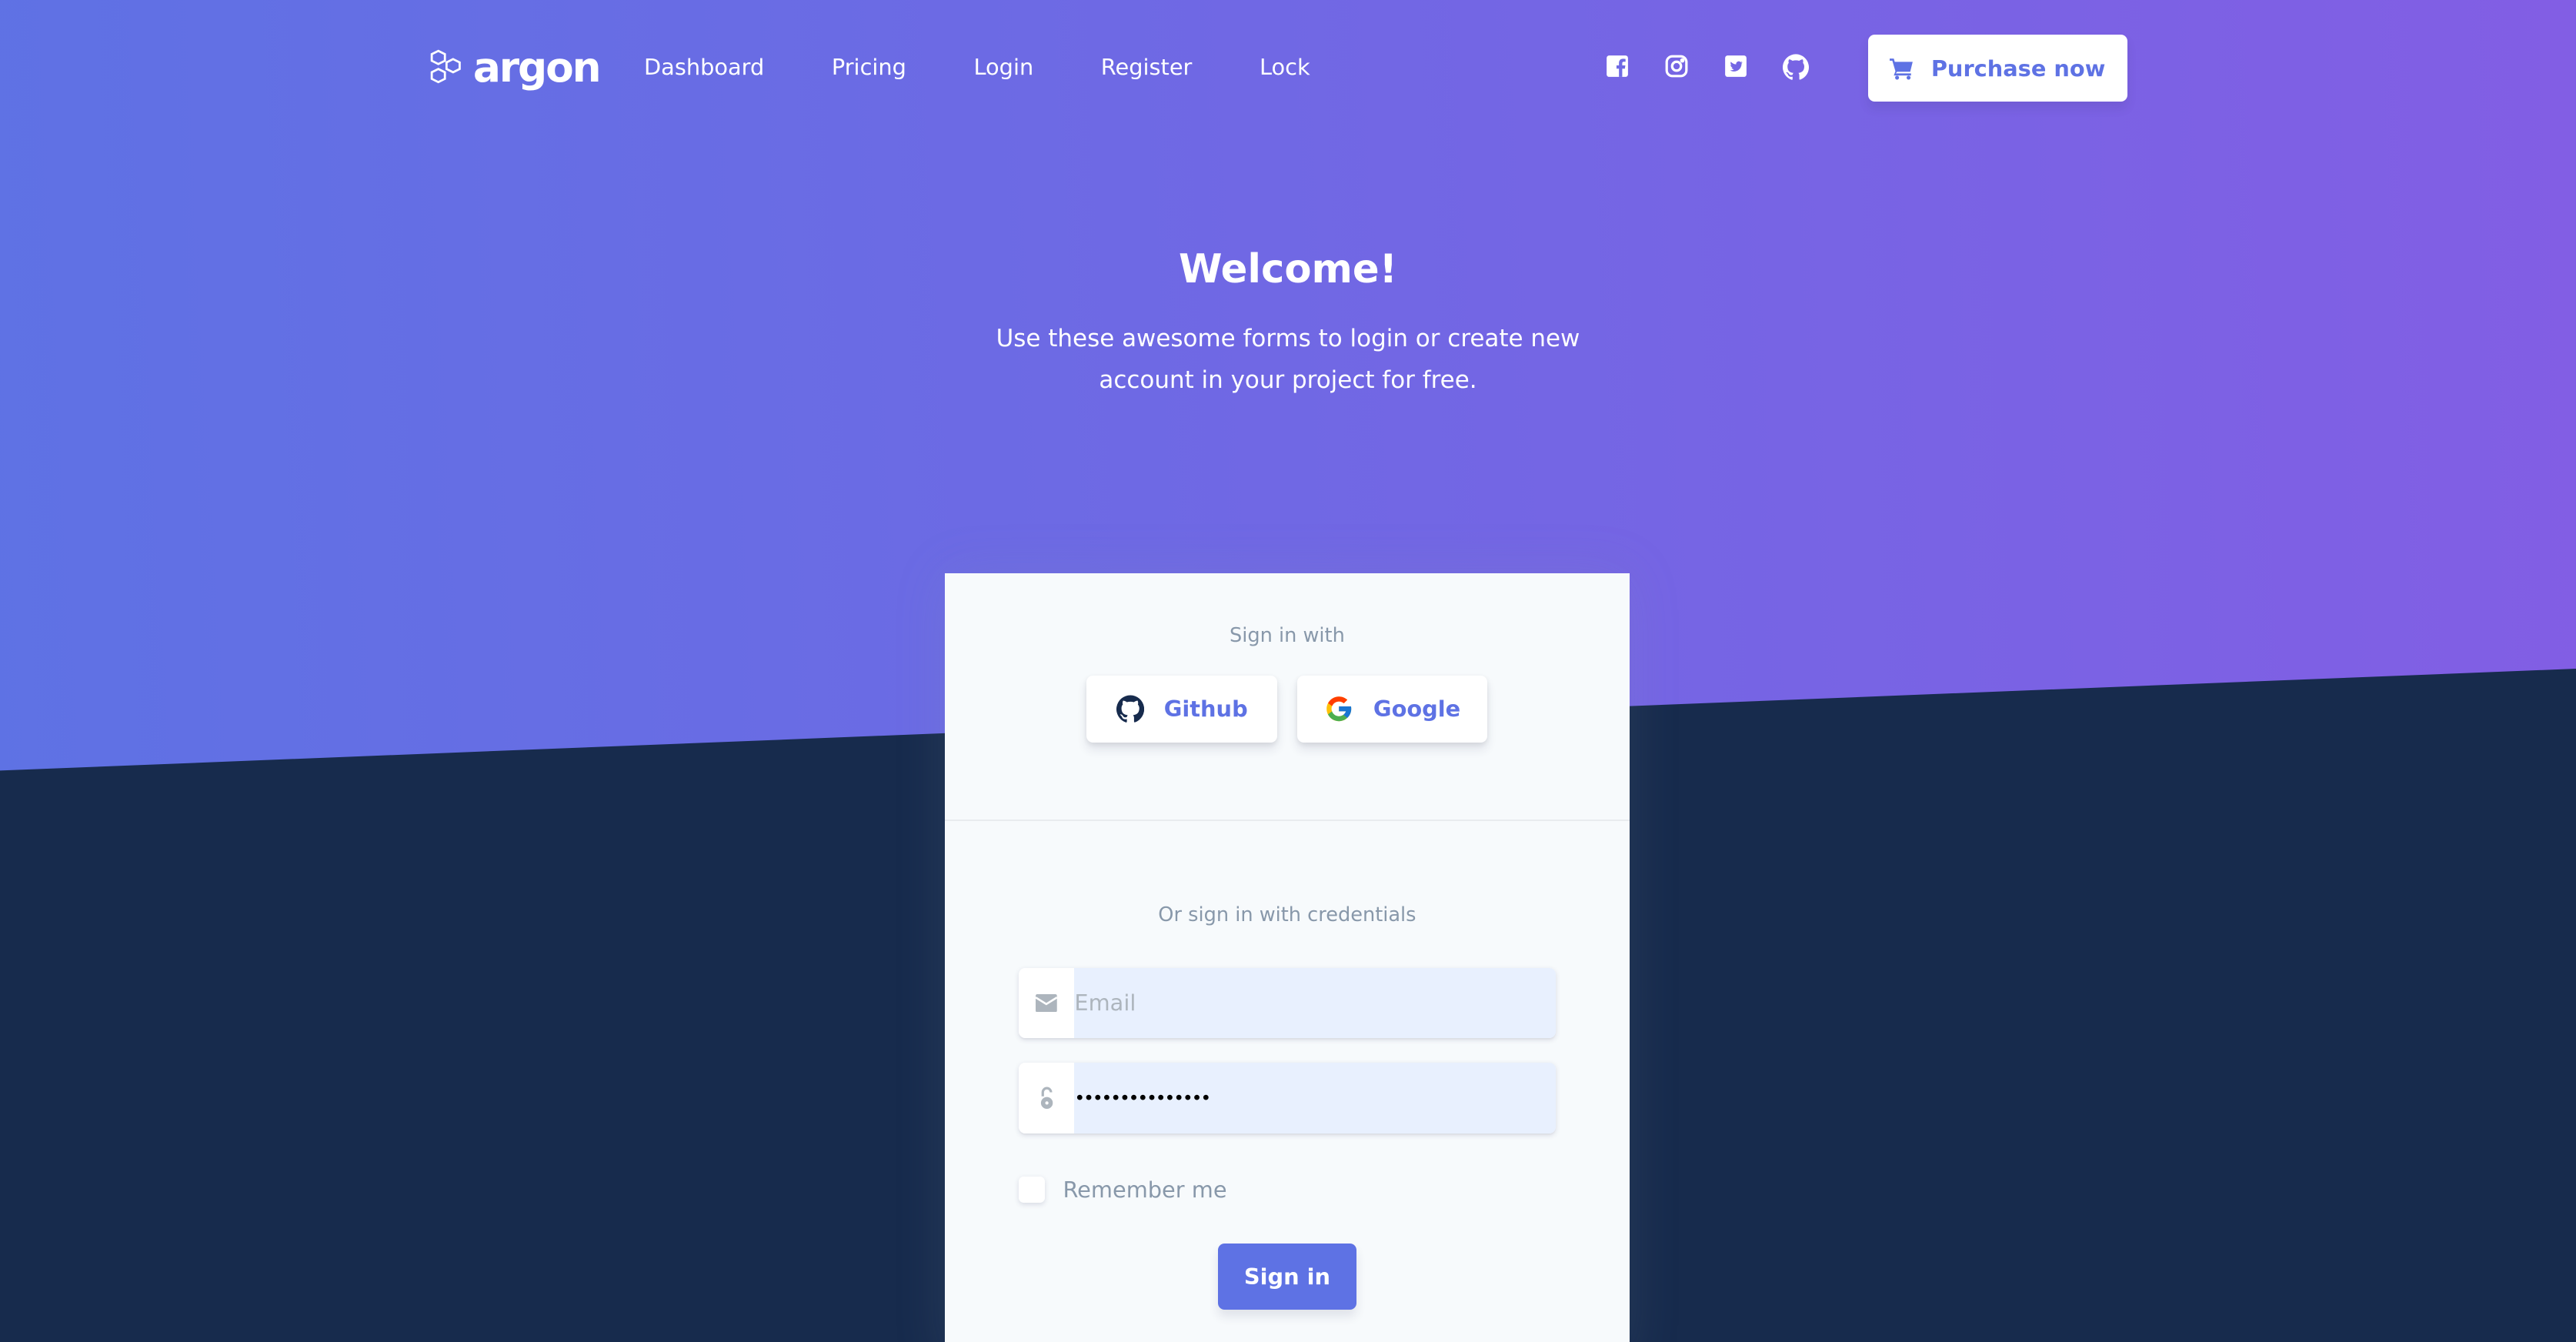 This screenshot has width=2576, height=1342. I want to click on credentials-heading: Or sign in with credentials, so click(1287, 915).